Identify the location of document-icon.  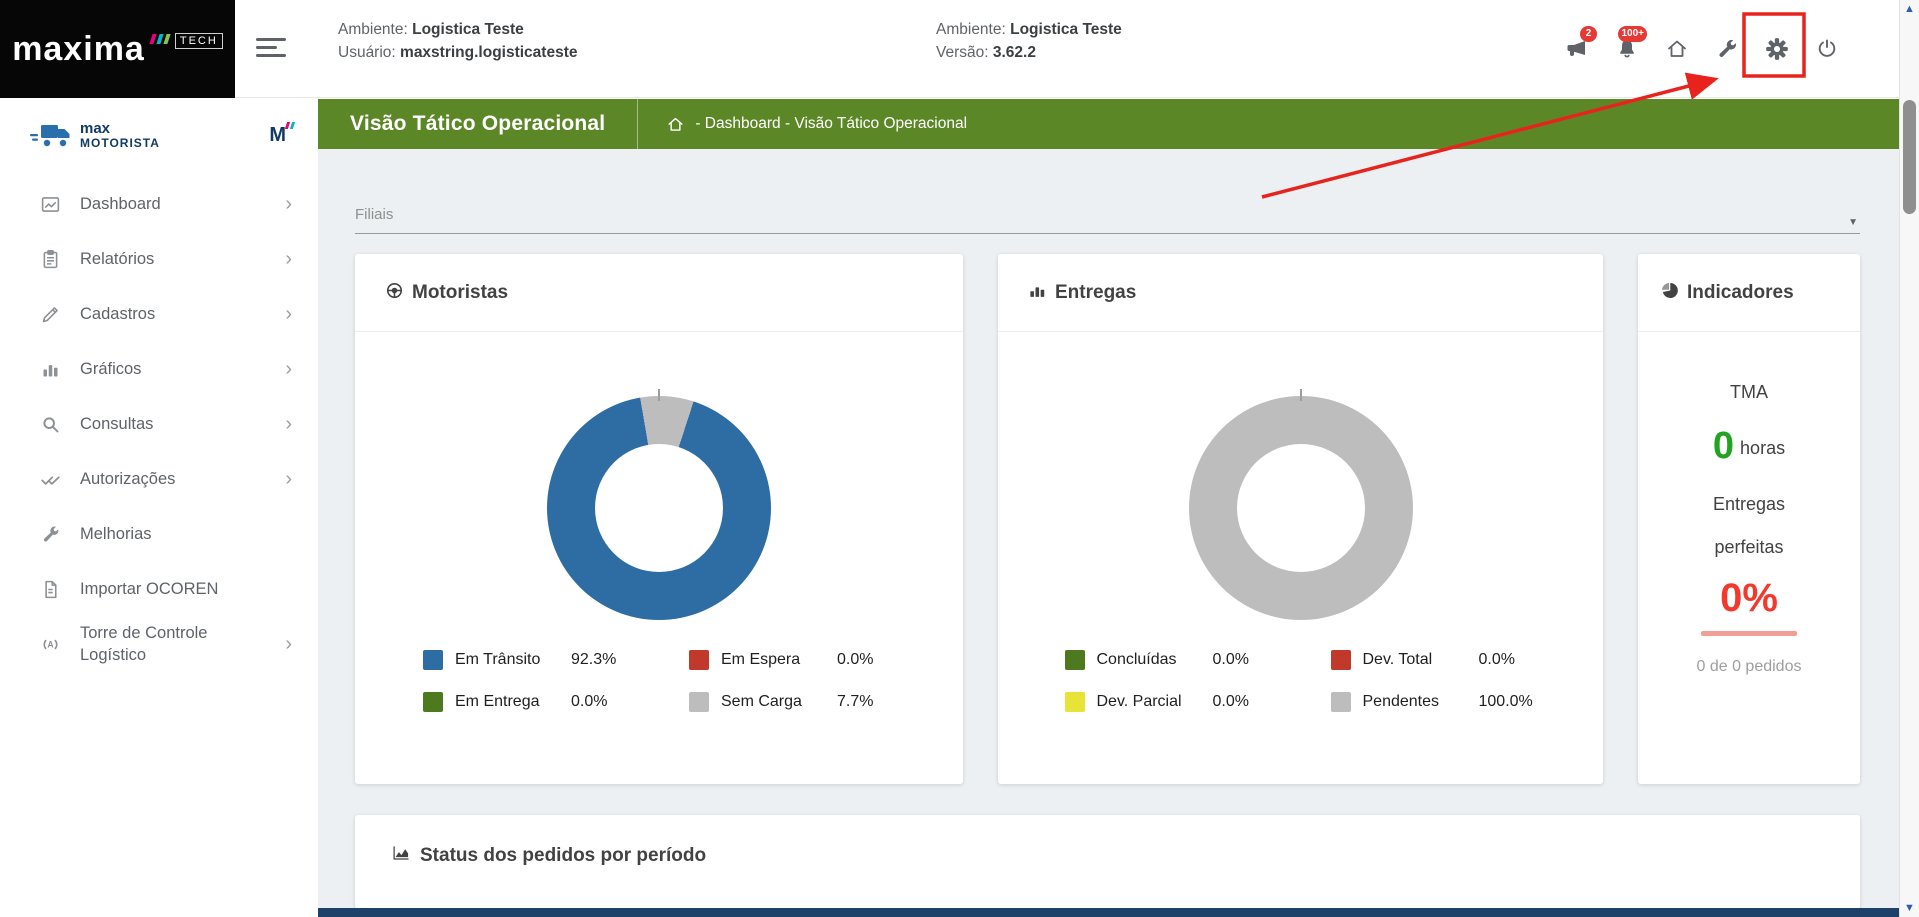
(50, 589).